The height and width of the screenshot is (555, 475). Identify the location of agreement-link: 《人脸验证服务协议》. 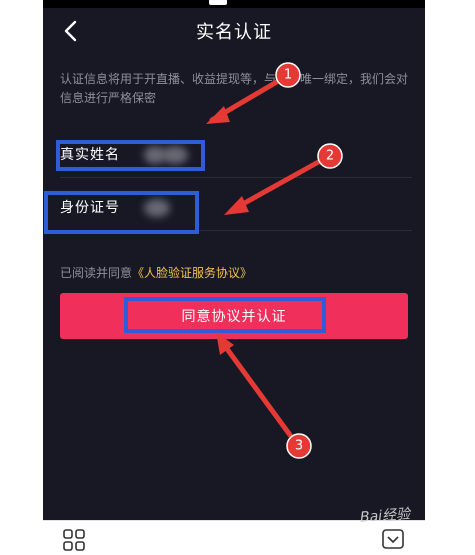
(192, 273).